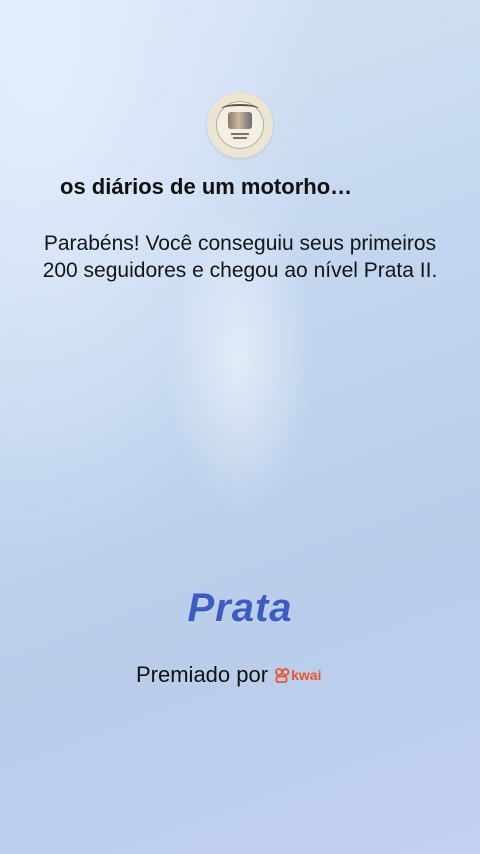  I want to click on profile-avatar, so click(240, 125).